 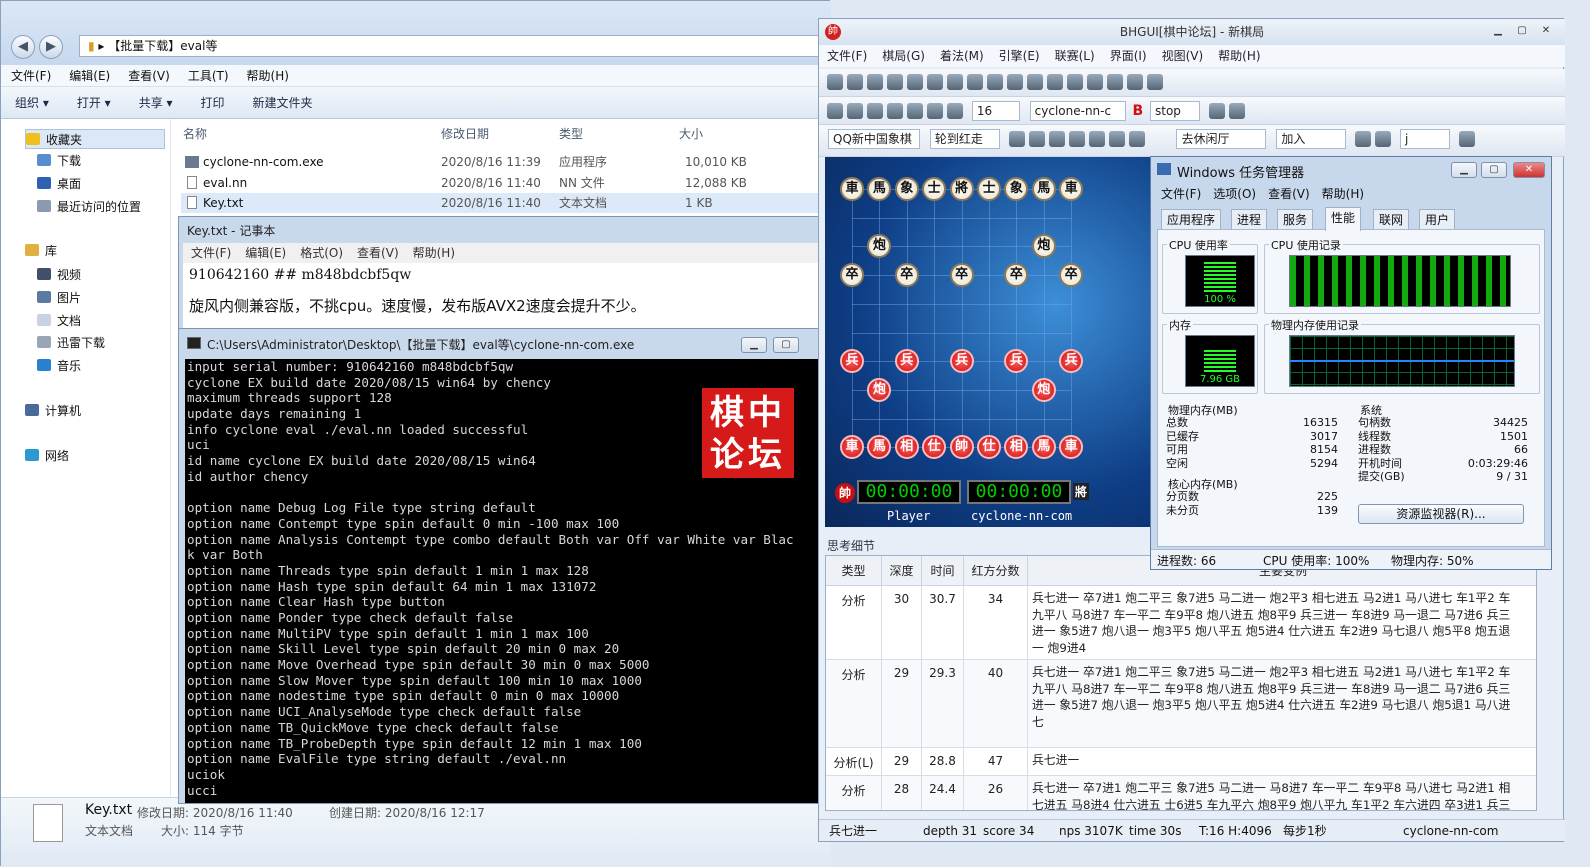 What do you see at coordinates (852, 447) in the screenshot?
I see `red-piece: 車` at bounding box center [852, 447].